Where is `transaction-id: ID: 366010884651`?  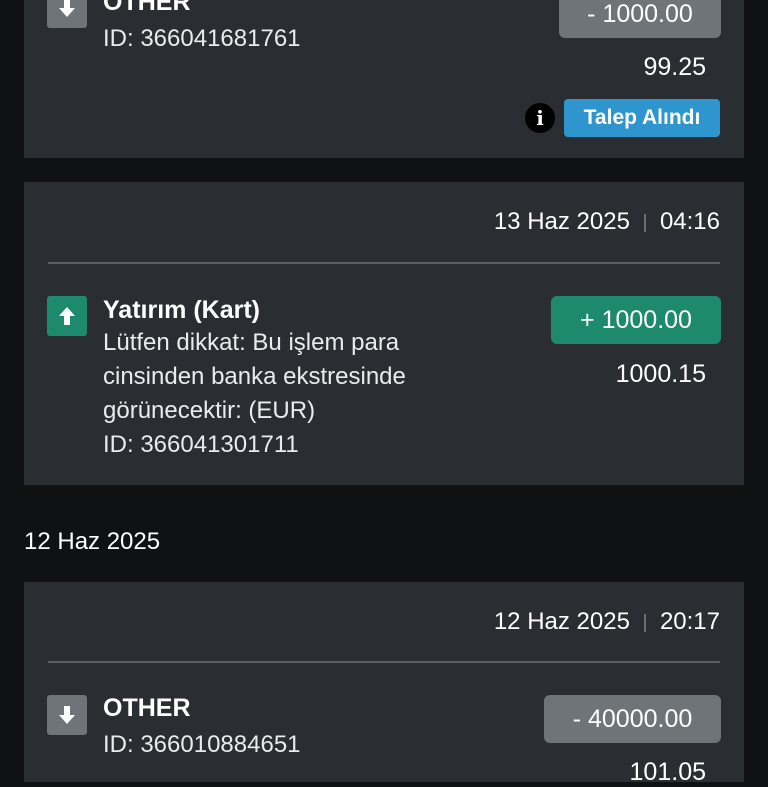
transaction-id: ID: 366010884651 is located at coordinates (202, 744).